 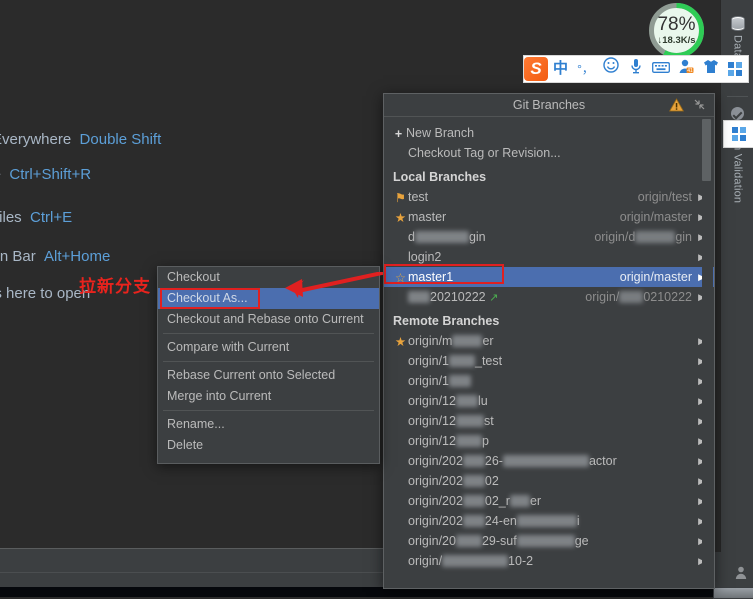 I want to click on tip-text: ile, so click(x=0, y=174).